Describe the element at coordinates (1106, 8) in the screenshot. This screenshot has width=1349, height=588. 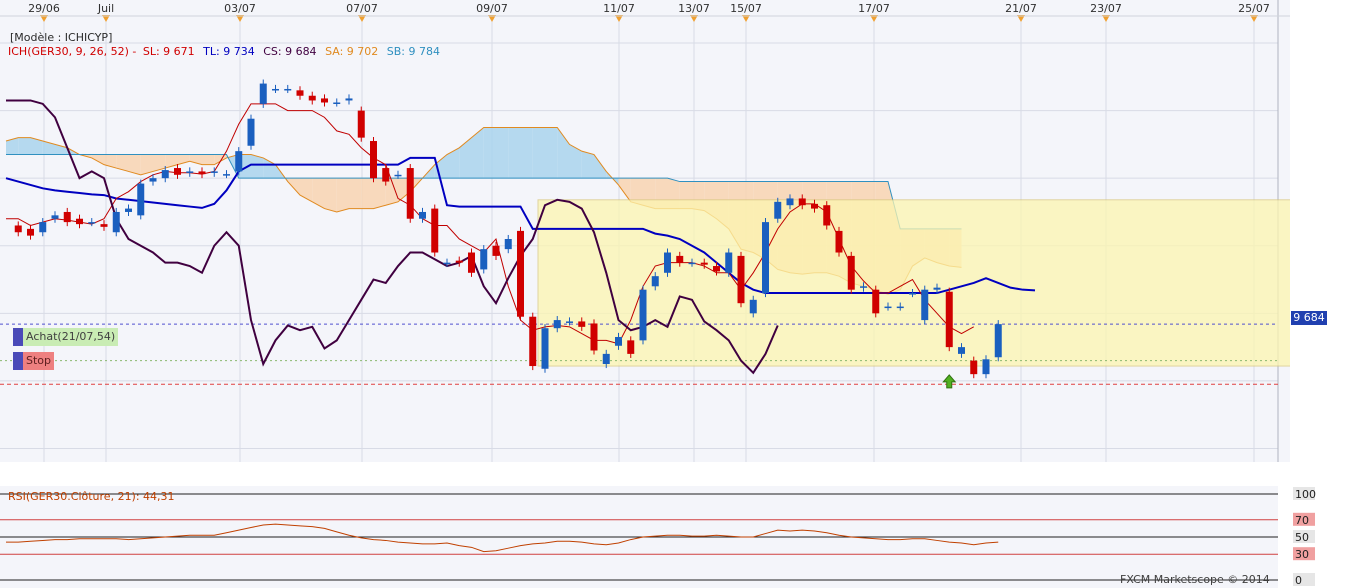
I see `top-date-label: 23/07` at that location.